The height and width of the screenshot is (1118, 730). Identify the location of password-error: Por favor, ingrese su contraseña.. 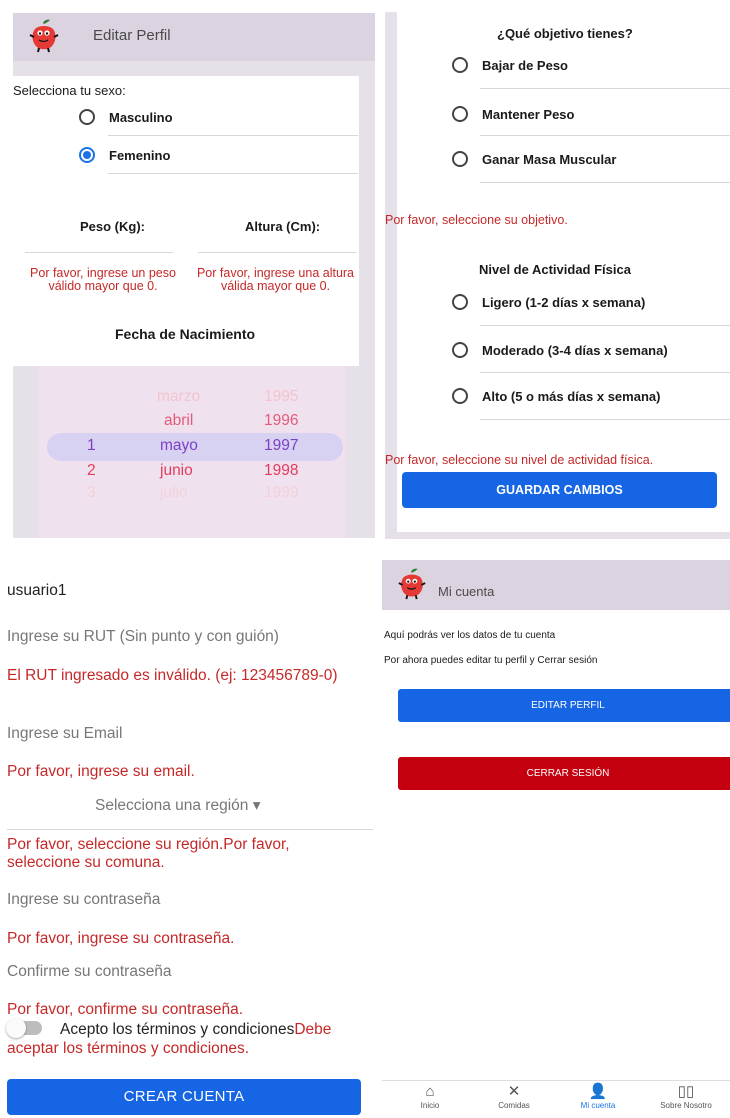
(121, 938).